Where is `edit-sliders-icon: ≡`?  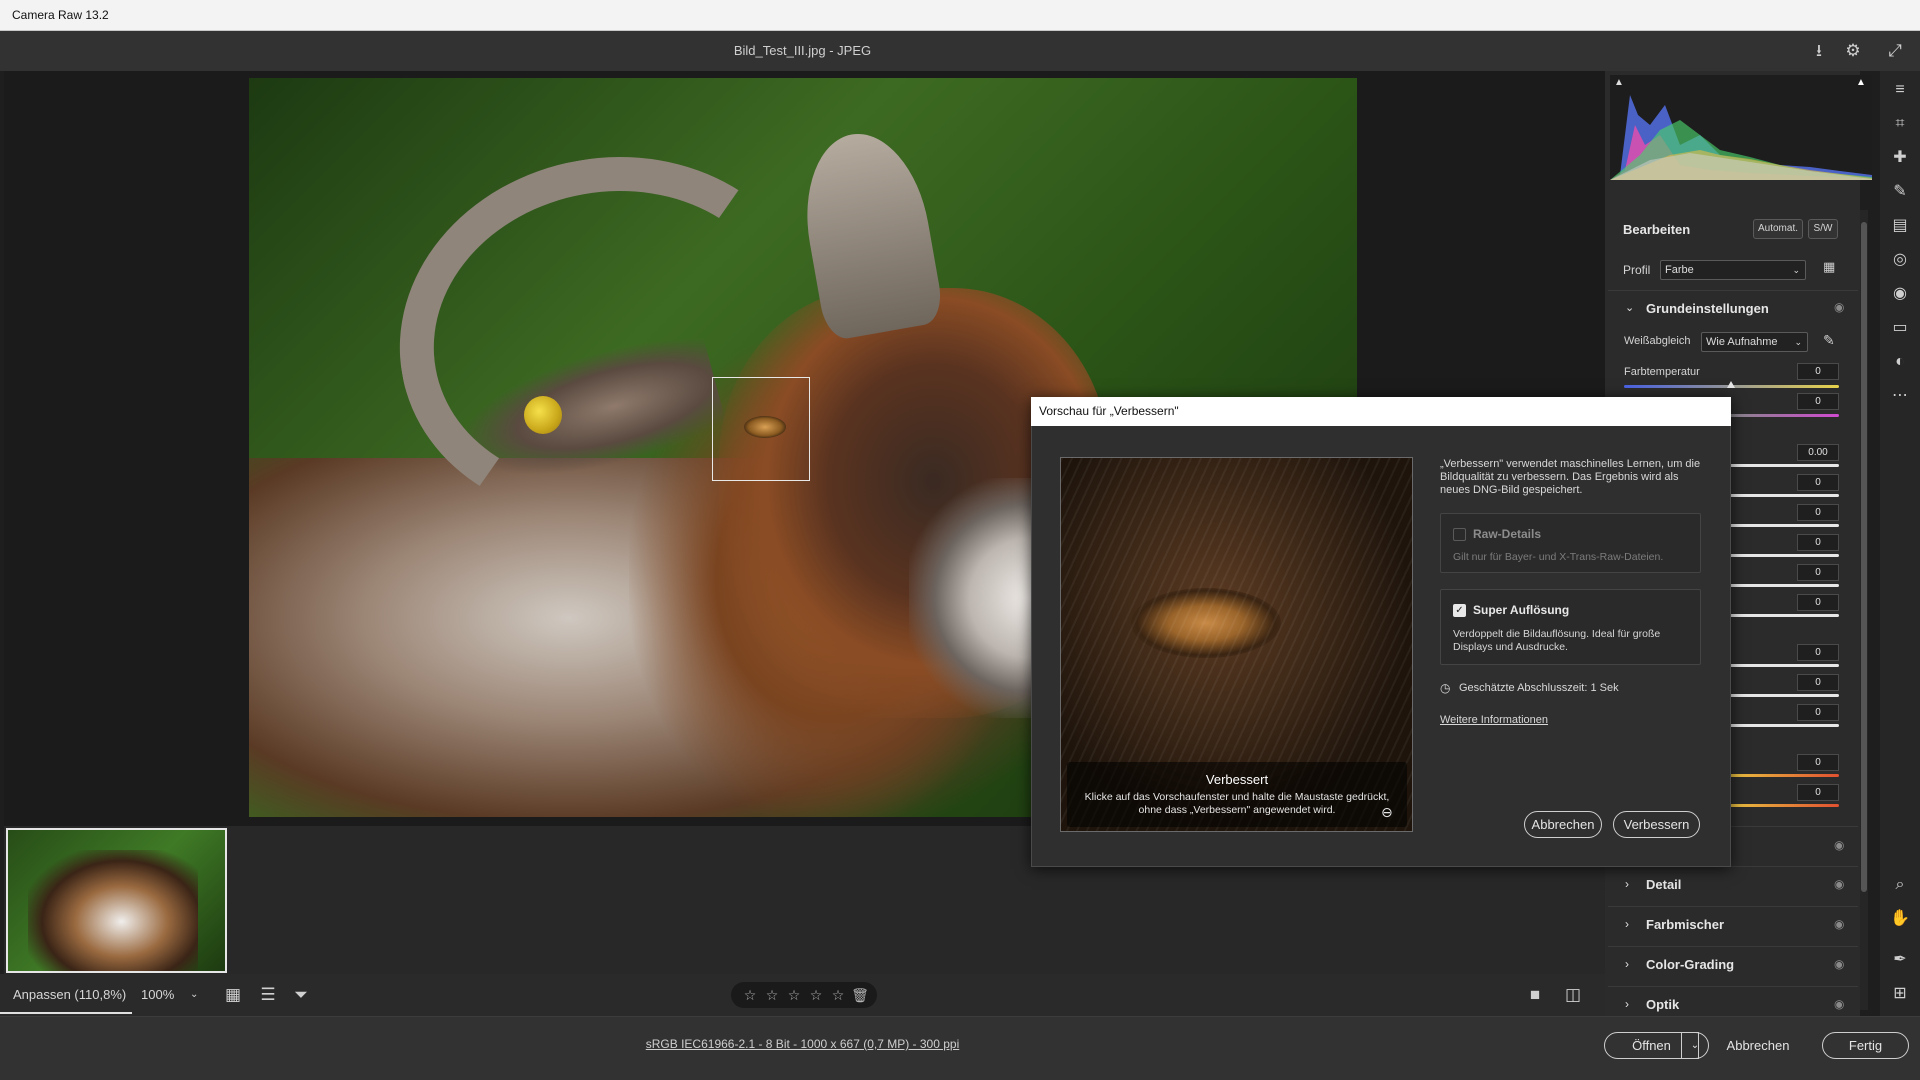
edit-sliders-icon: ≡ is located at coordinates (1900, 90).